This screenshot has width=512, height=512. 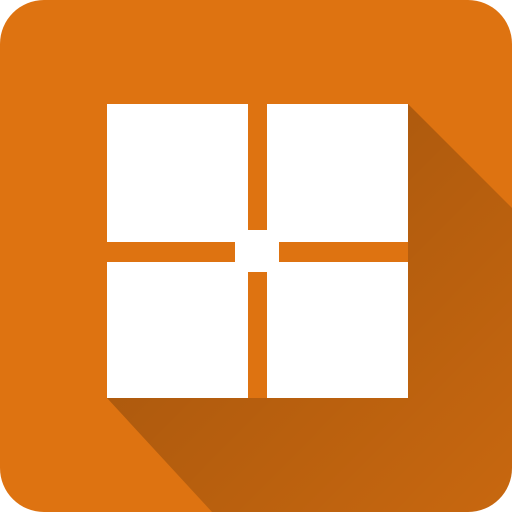 I want to click on tile-top-right, so click(x=337, y=173).